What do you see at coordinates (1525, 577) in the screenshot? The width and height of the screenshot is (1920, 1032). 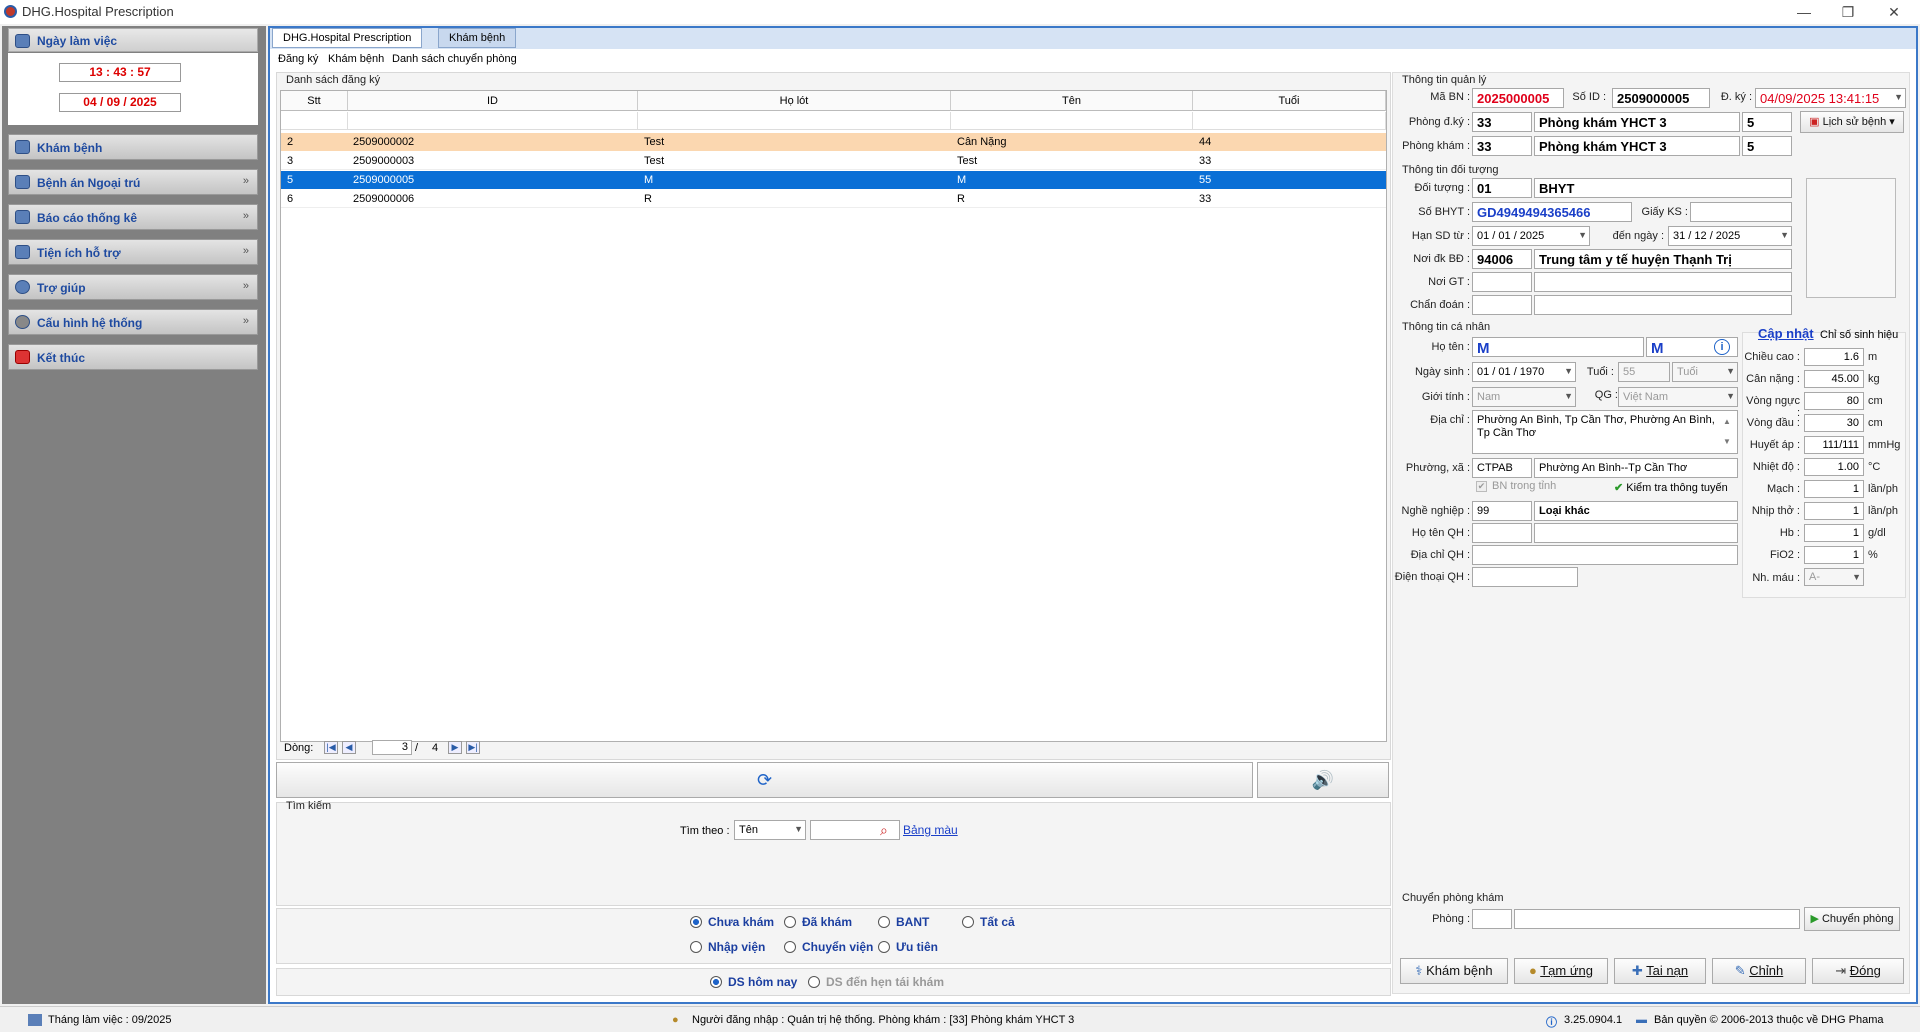 I see `dien-thoai-qh-field` at bounding box center [1525, 577].